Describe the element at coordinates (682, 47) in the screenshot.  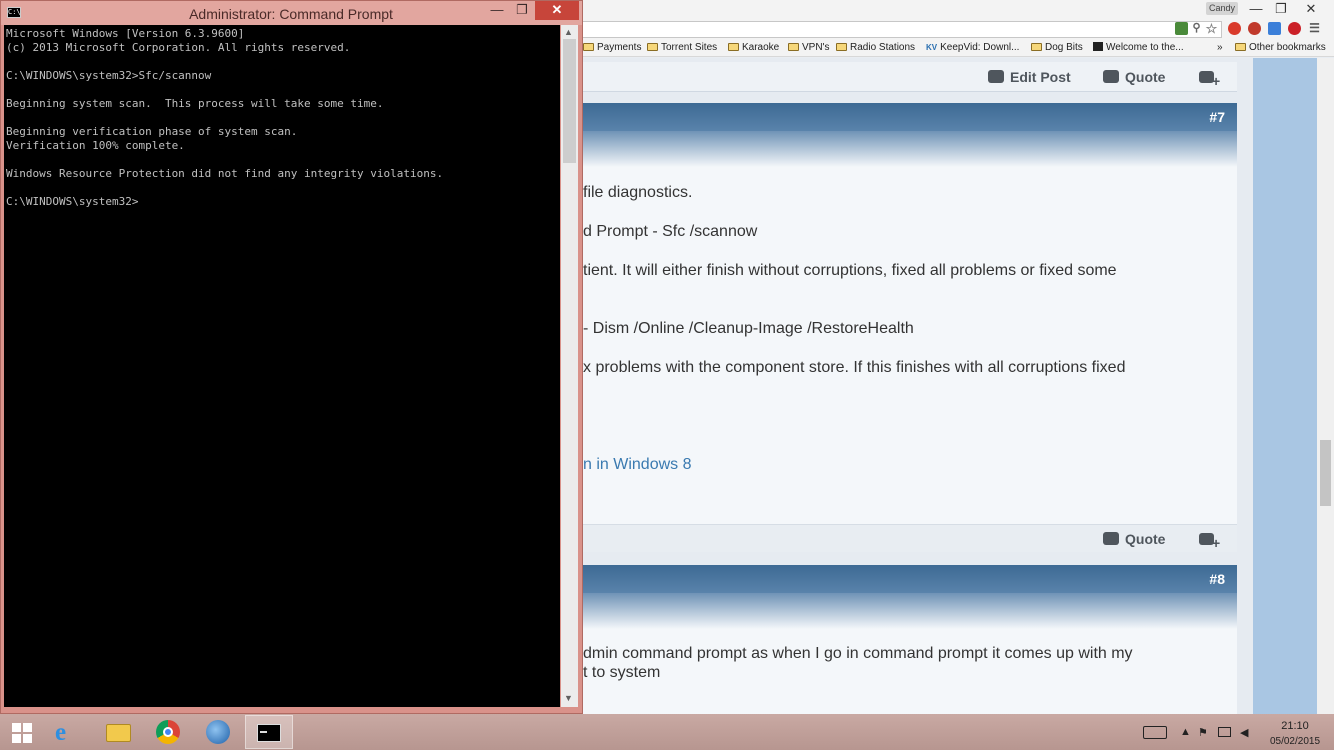
I see `bookmark-torrent-sites: Torrent Sites` at that location.